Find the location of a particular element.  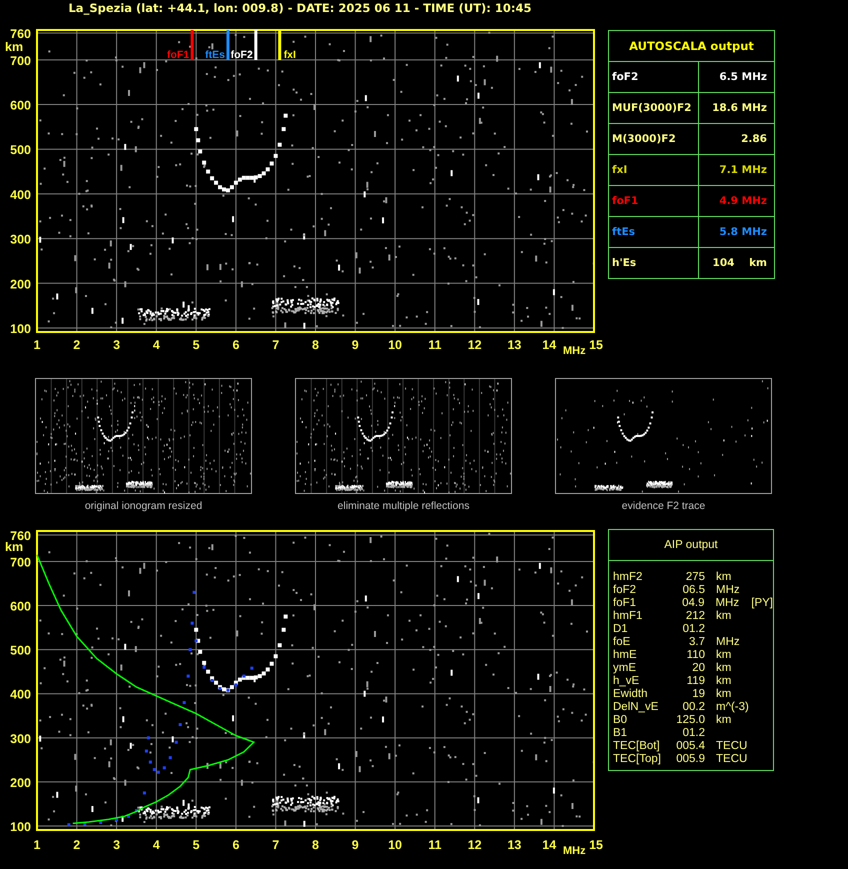

parameter-value: 6.5 MHz is located at coordinates (743, 77).